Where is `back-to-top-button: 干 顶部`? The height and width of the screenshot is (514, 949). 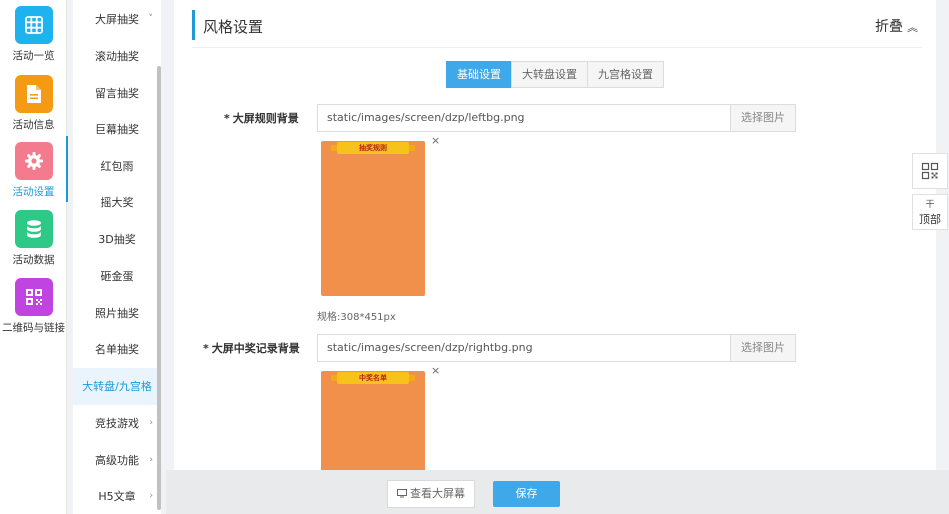 back-to-top-button: 干 顶部 is located at coordinates (930, 212).